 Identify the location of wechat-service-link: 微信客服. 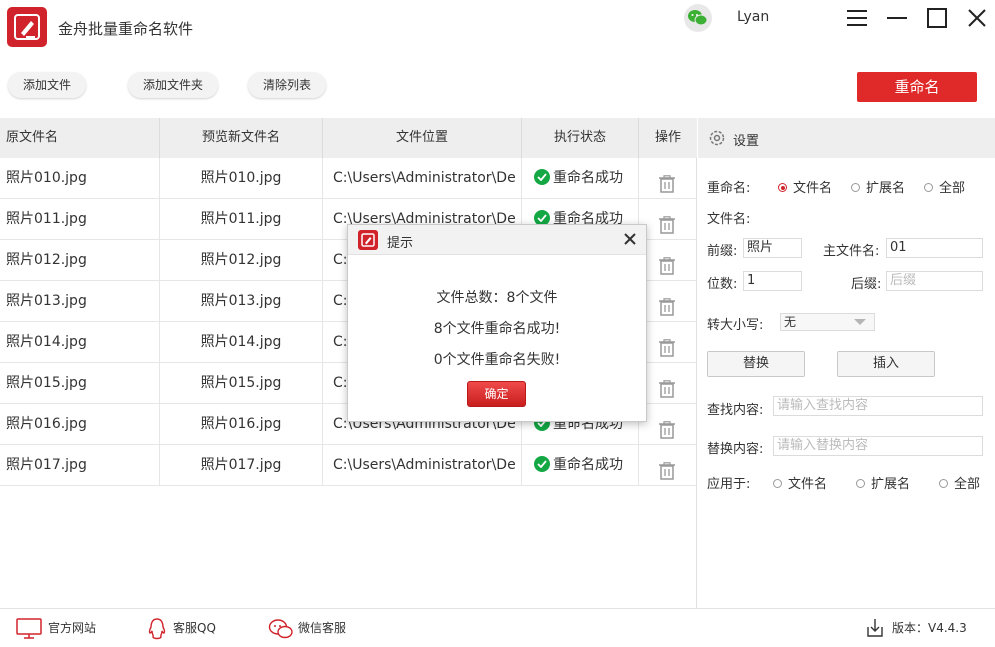
(307, 628).